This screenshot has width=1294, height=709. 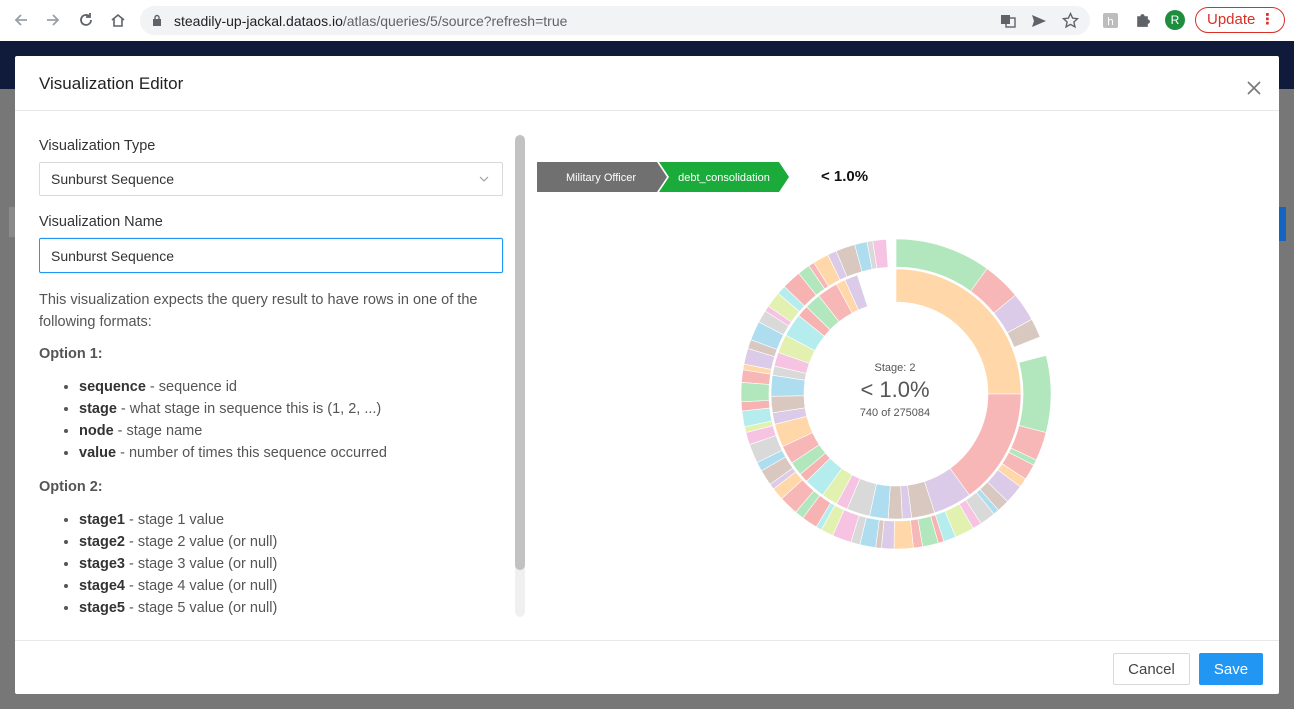 I want to click on extension-icon: h, so click(x=1110, y=20).